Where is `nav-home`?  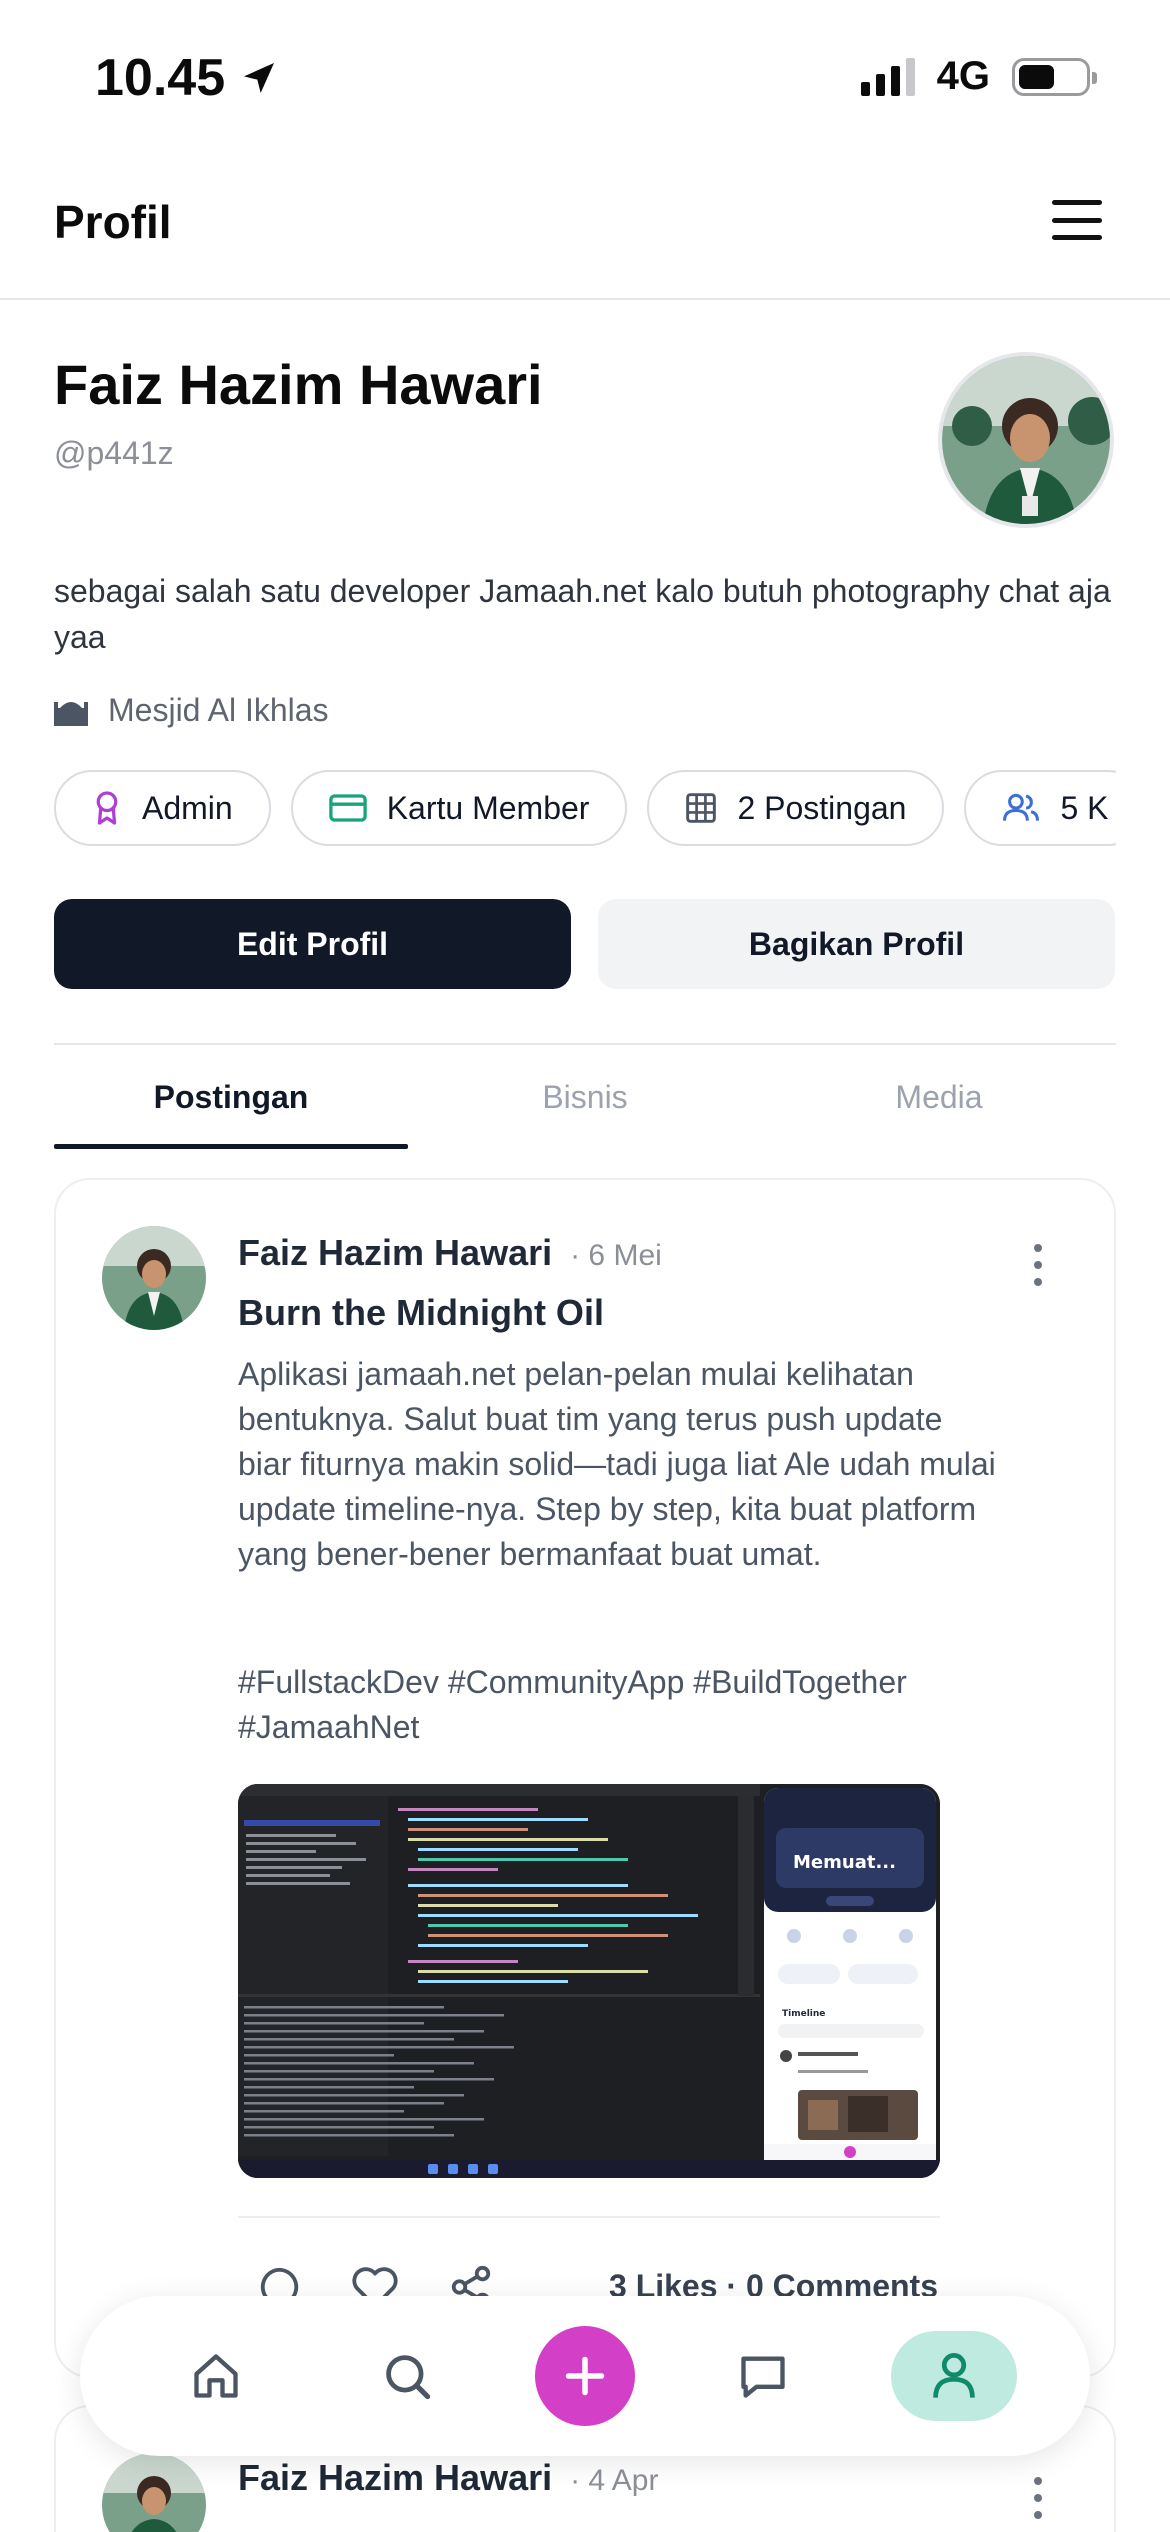 nav-home is located at coordinates (216, 2376).